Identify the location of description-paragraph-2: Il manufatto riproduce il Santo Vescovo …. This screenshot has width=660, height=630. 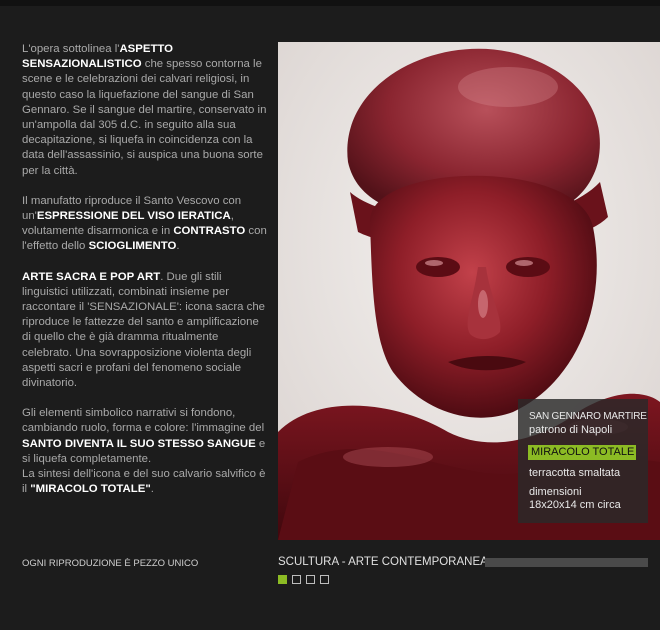
(144, 224).